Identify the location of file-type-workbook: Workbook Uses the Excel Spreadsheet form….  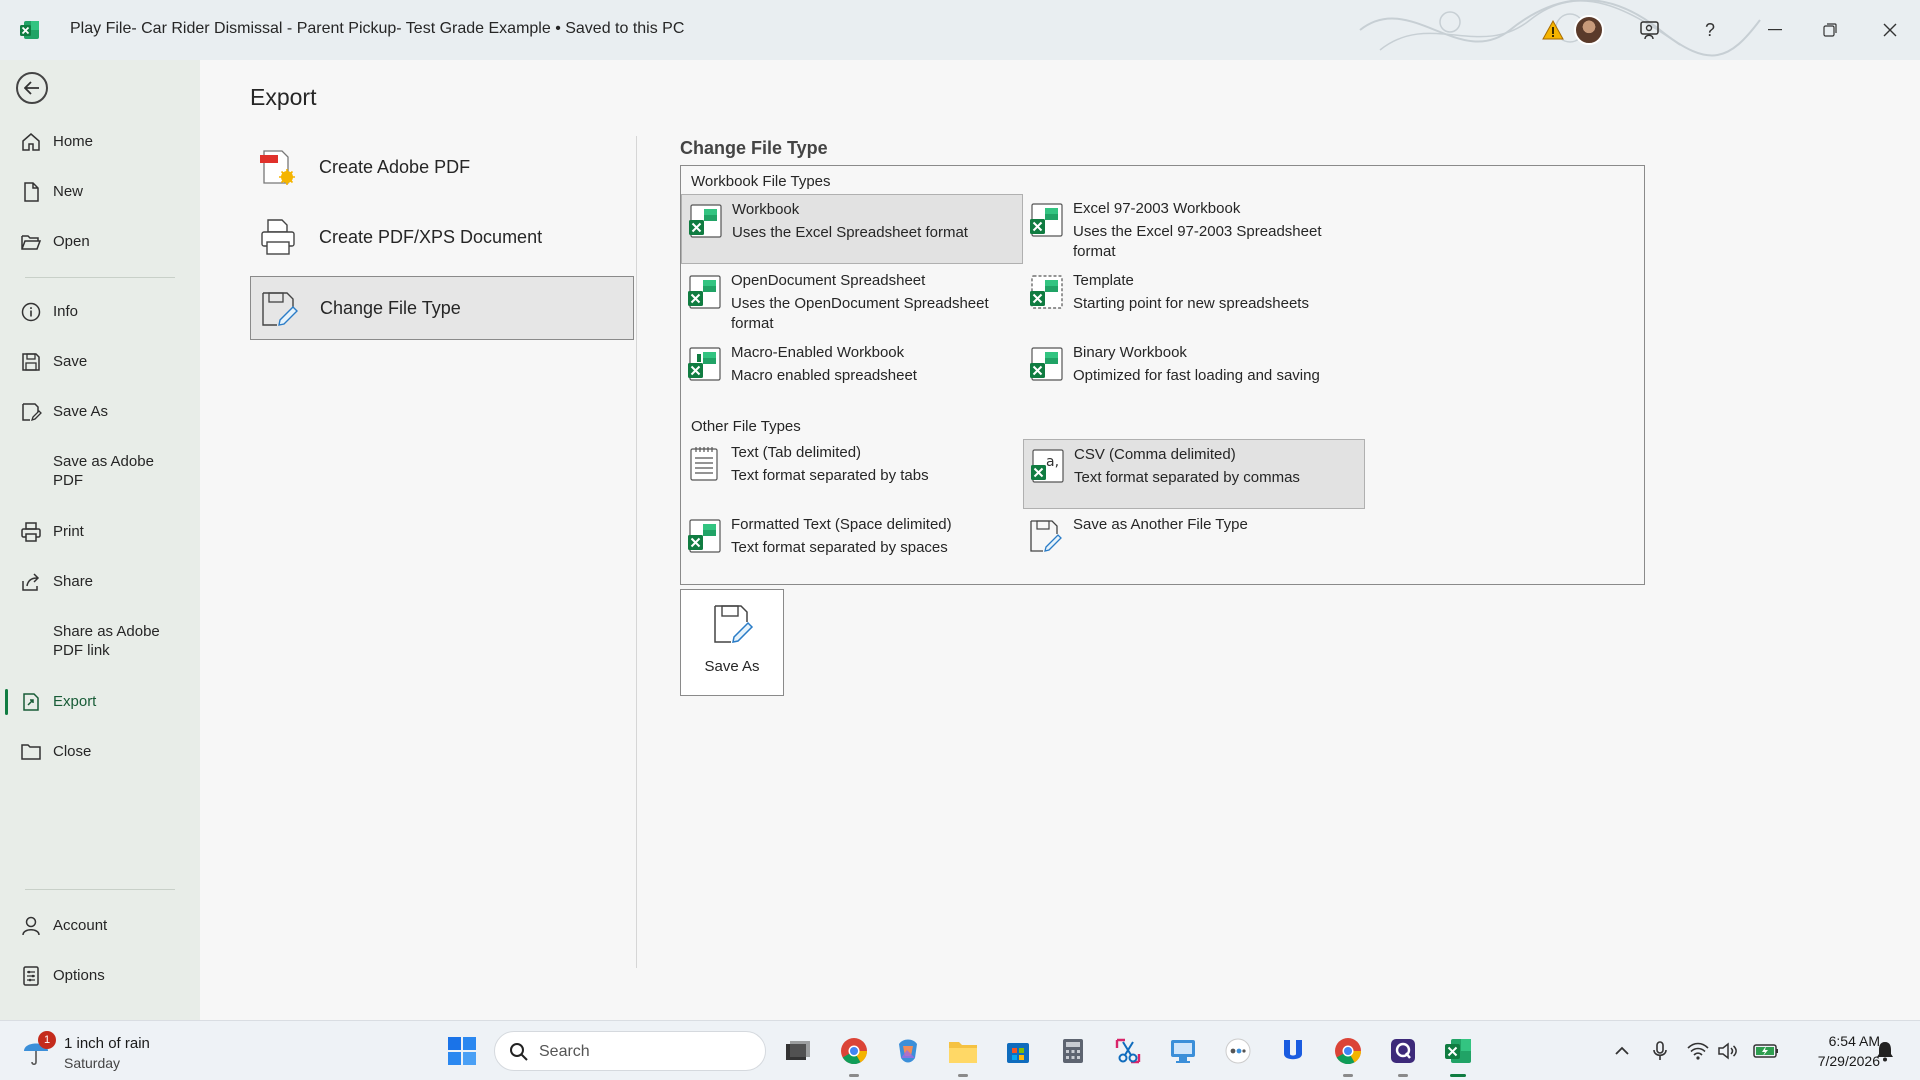
(852, 229).